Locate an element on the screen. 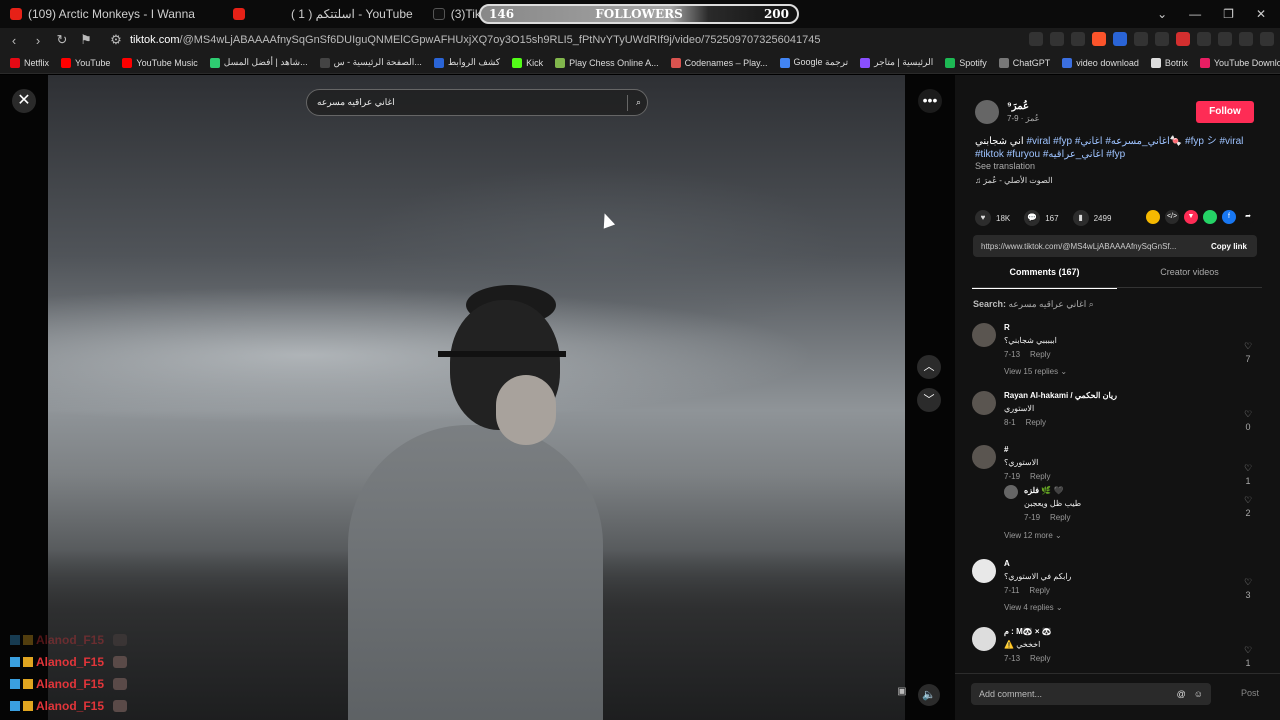 This screenshot has height=720, width=1280. save-stat: ▮ 2499 is located at coordinates (1091, 218).